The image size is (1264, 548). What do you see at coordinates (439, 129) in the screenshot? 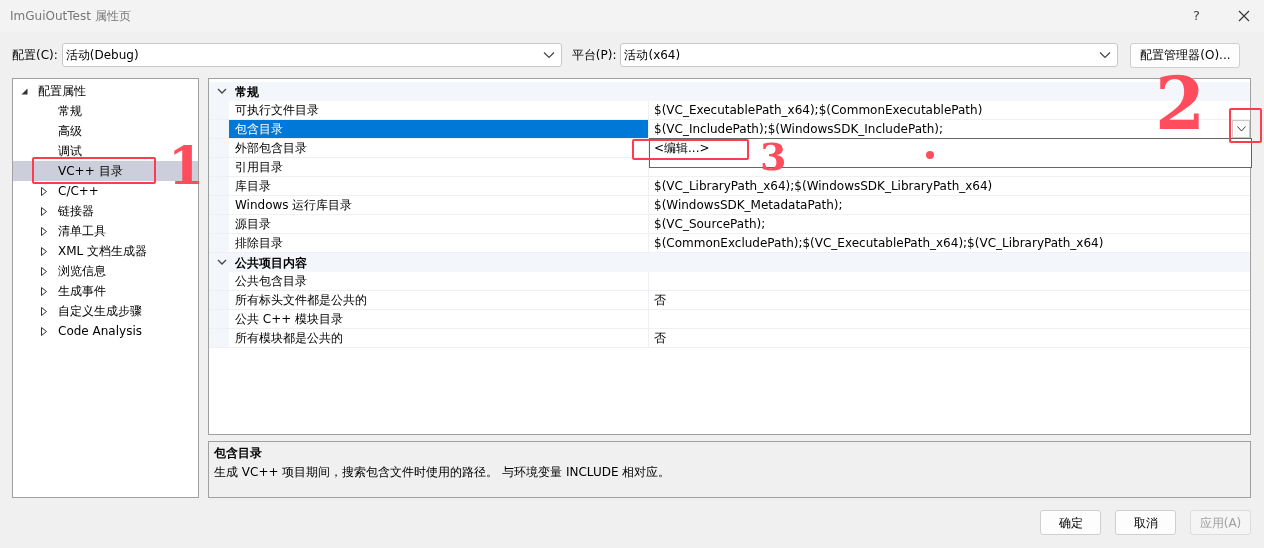
I see `property-name: 包含目录` at bounding box center [439, 129].